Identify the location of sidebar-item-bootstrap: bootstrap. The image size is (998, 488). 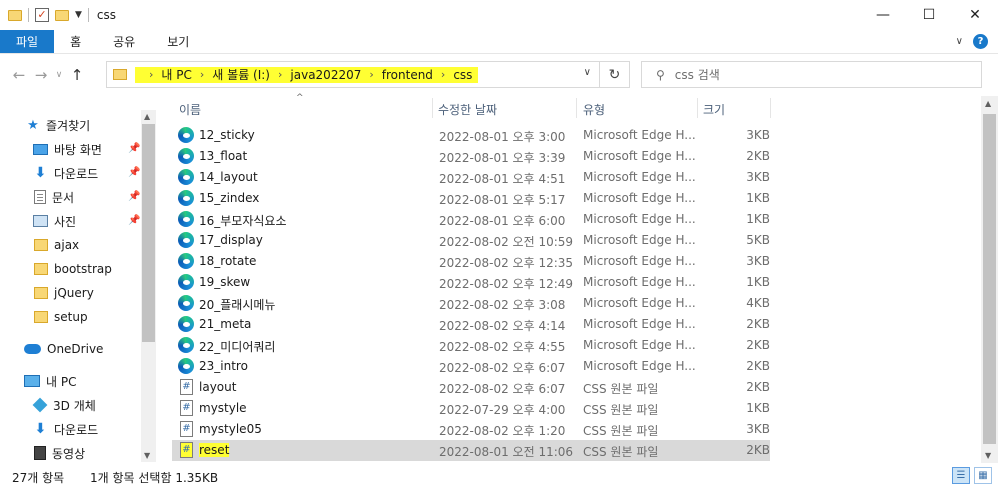
(73, 269).